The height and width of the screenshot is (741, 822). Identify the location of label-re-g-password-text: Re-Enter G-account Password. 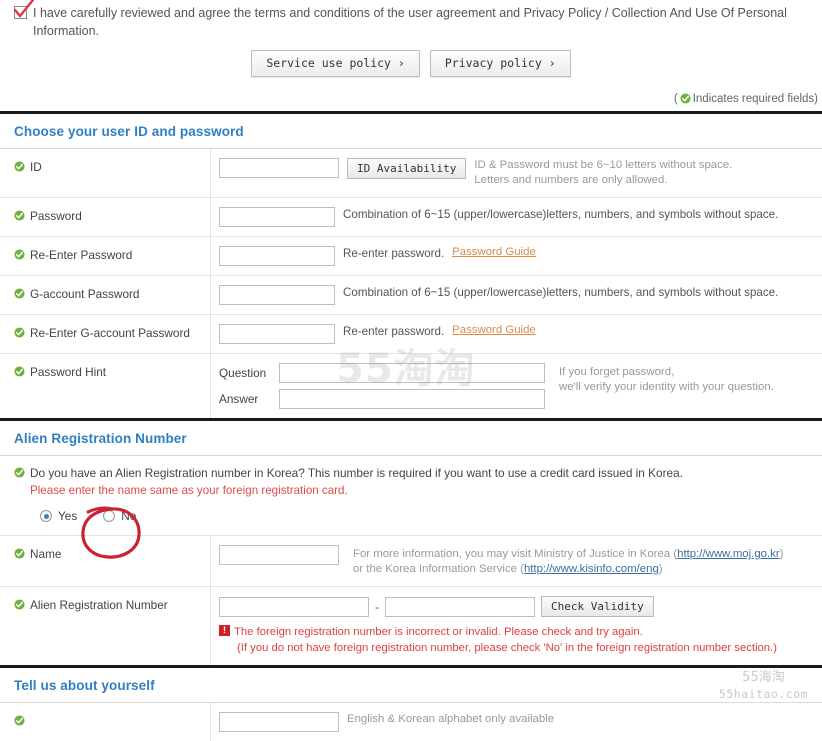
(110, 333).